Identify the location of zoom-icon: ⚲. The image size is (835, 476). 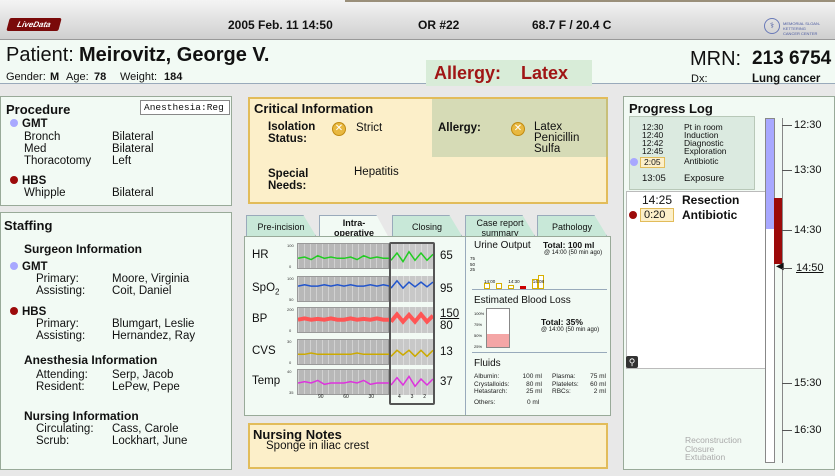
(632, 362).